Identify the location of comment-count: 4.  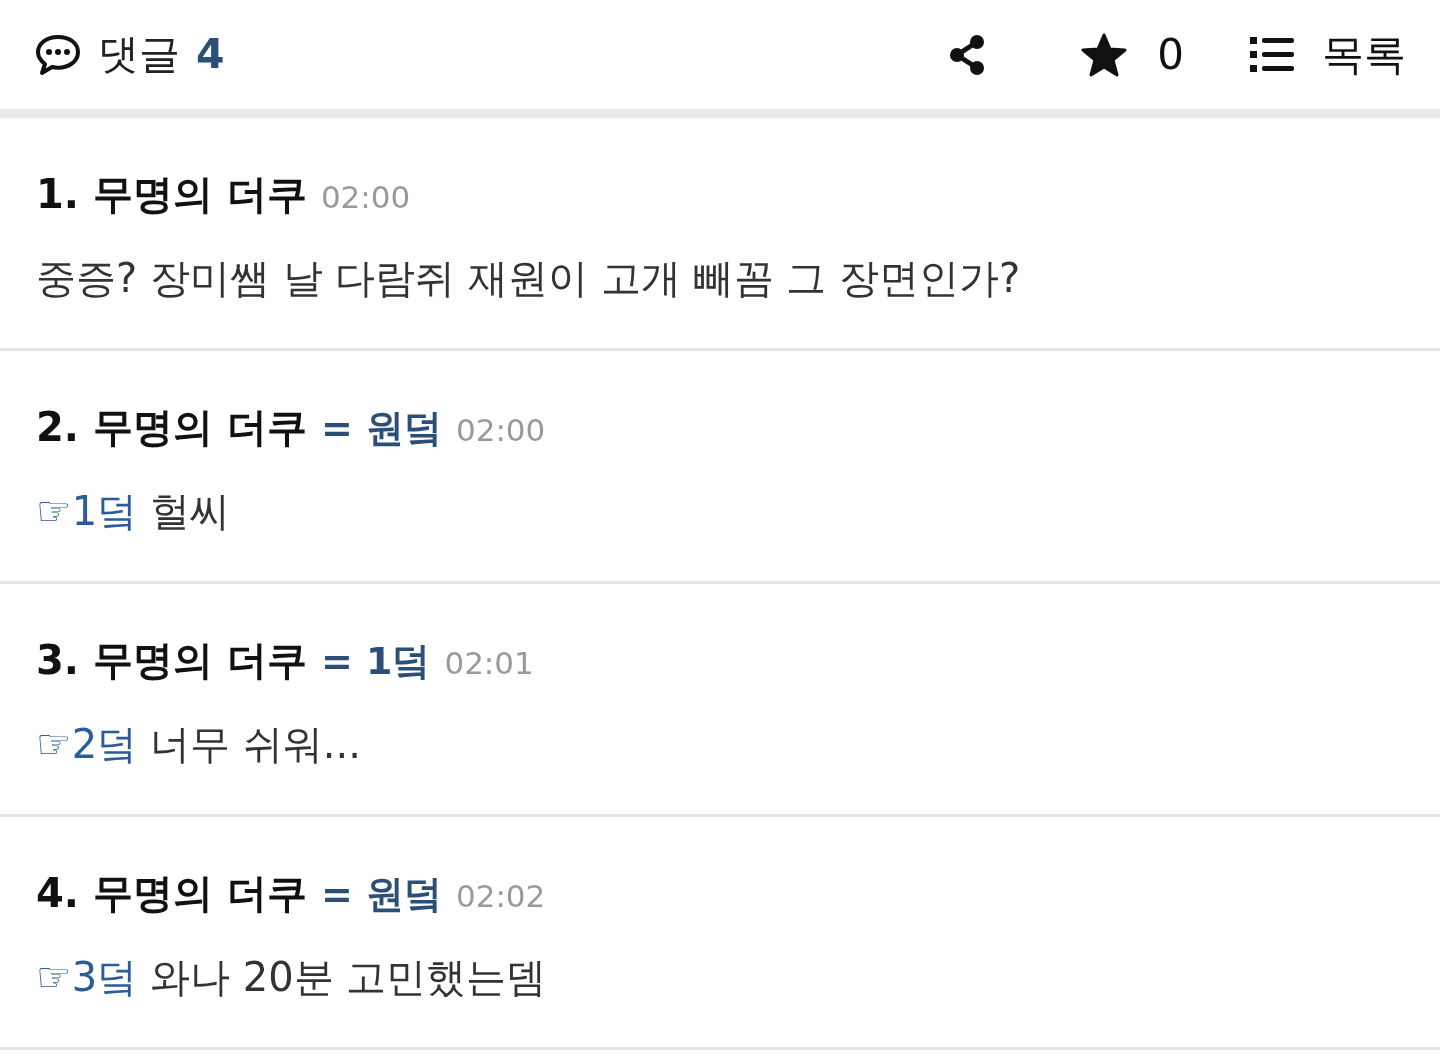
(210, 54).